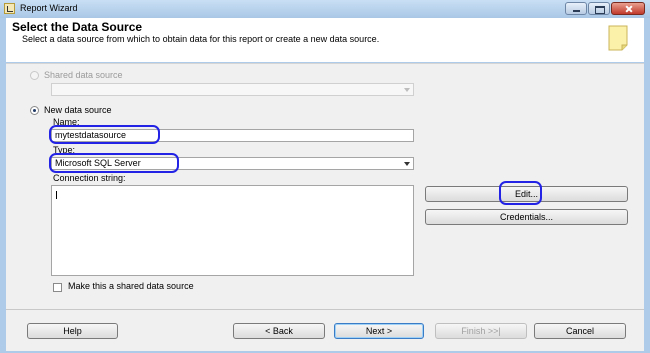 The image size is (650, 353). I want to click on back-button: < Back, so click(279, 331).